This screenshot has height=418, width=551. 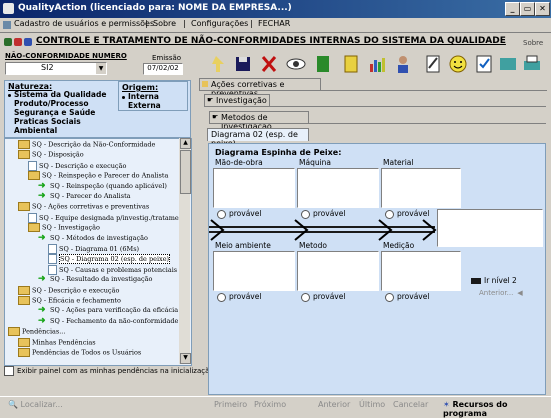 What do you see at coordinates (64, 342) in the screenshot?
I see `tree-item-label: Minhas Pendências` at bounding box center [64, 342].